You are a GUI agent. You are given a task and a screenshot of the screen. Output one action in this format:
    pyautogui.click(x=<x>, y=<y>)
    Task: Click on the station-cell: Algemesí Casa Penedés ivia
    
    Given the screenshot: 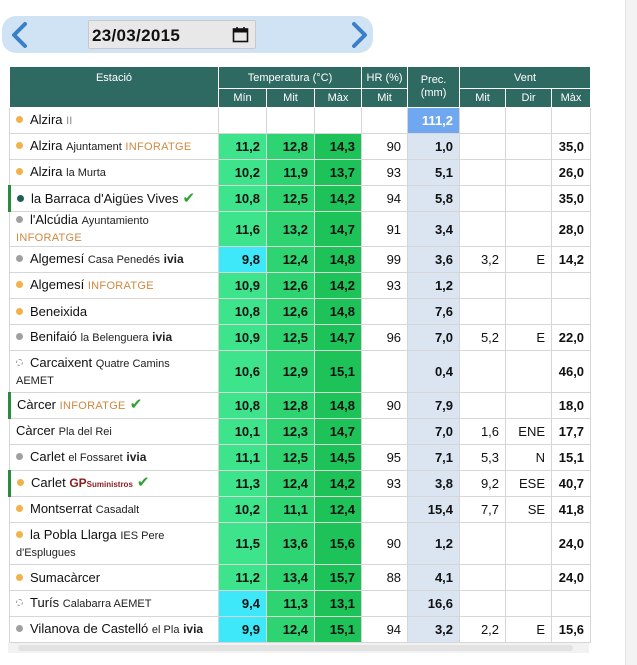 What is the action you would take?
    pyautogui.click(x=114, y=259)
    